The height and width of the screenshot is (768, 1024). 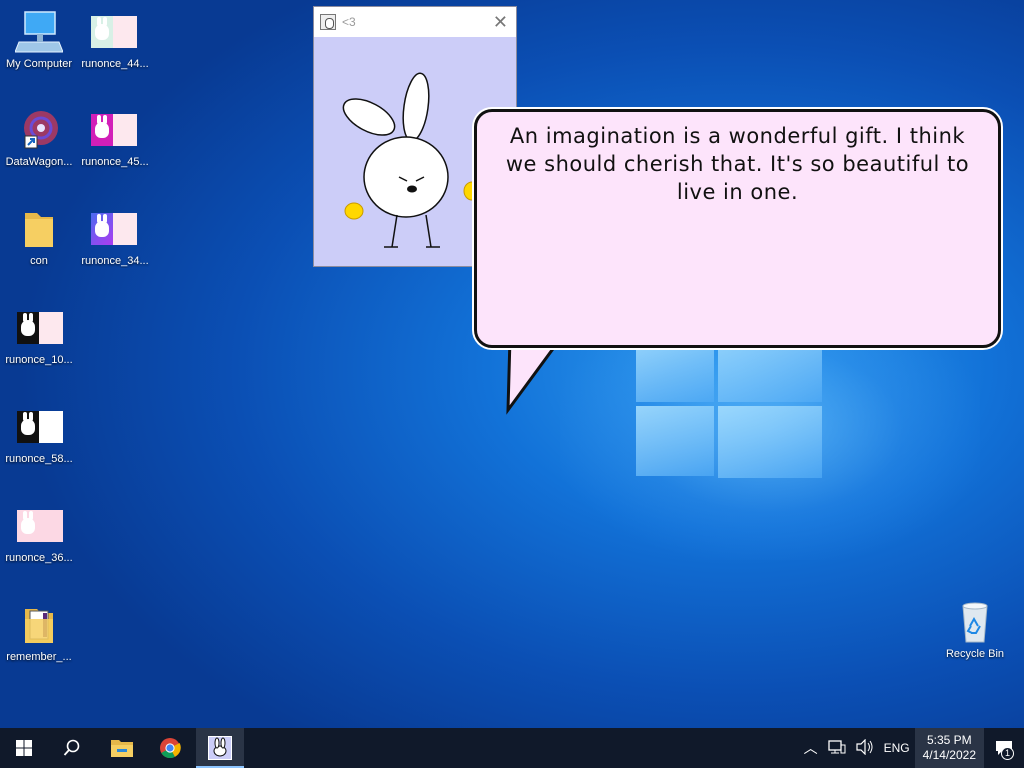 I want to click on desktop-icon-con: con, so click(x=39, y=237).